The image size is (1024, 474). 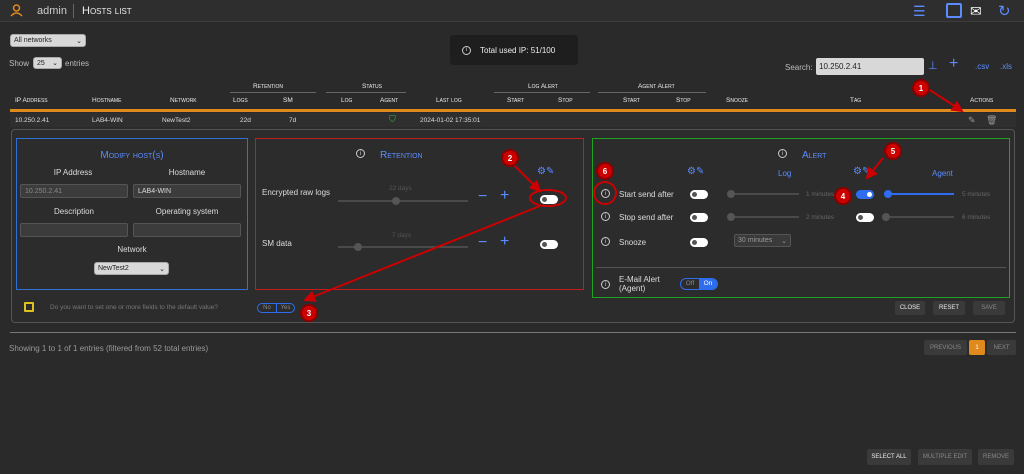 What do you see at coordinates (893, 151) in the screenshot?
I see `annotation-marker-5: 5` at bounding box center [893, 151].